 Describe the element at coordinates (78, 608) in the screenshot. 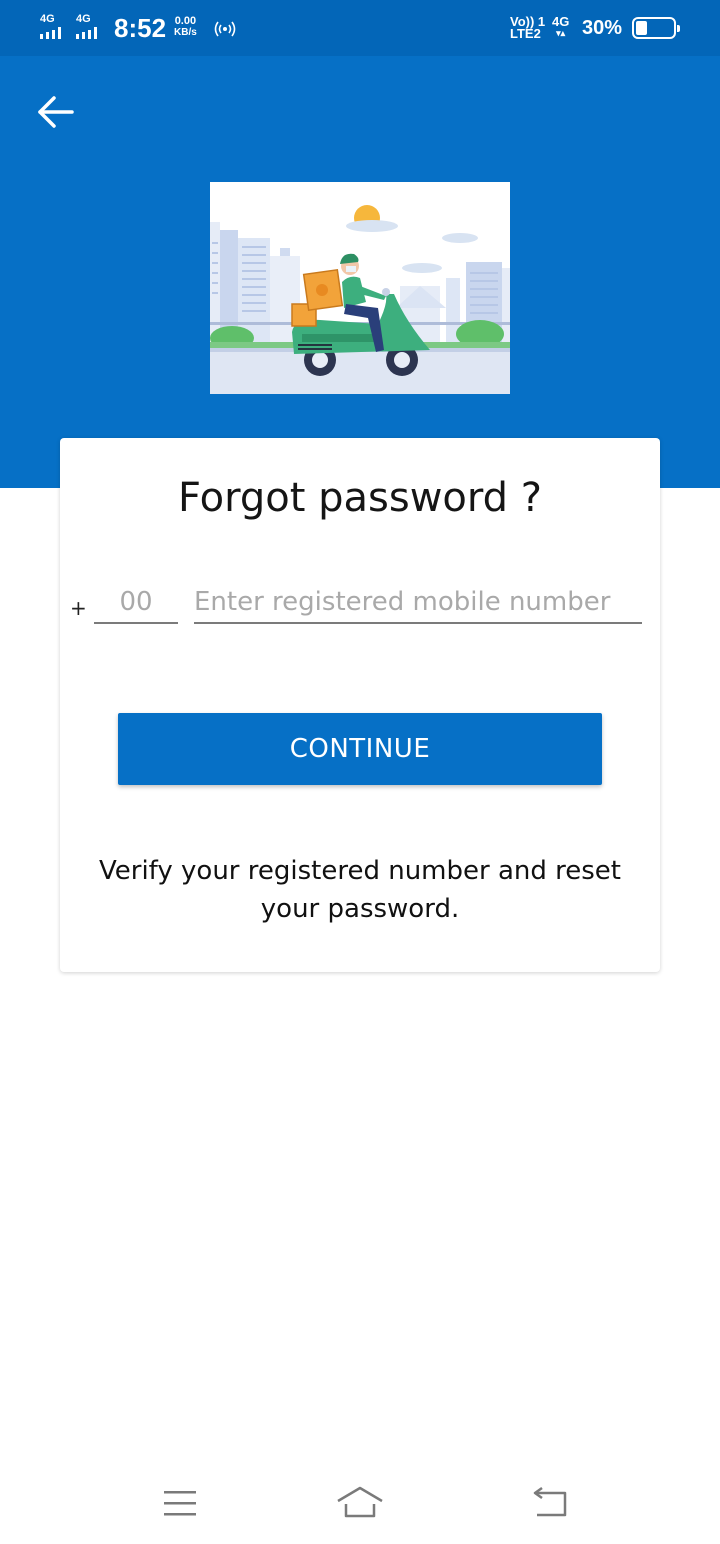

I see `plus-sign: +` at that location.